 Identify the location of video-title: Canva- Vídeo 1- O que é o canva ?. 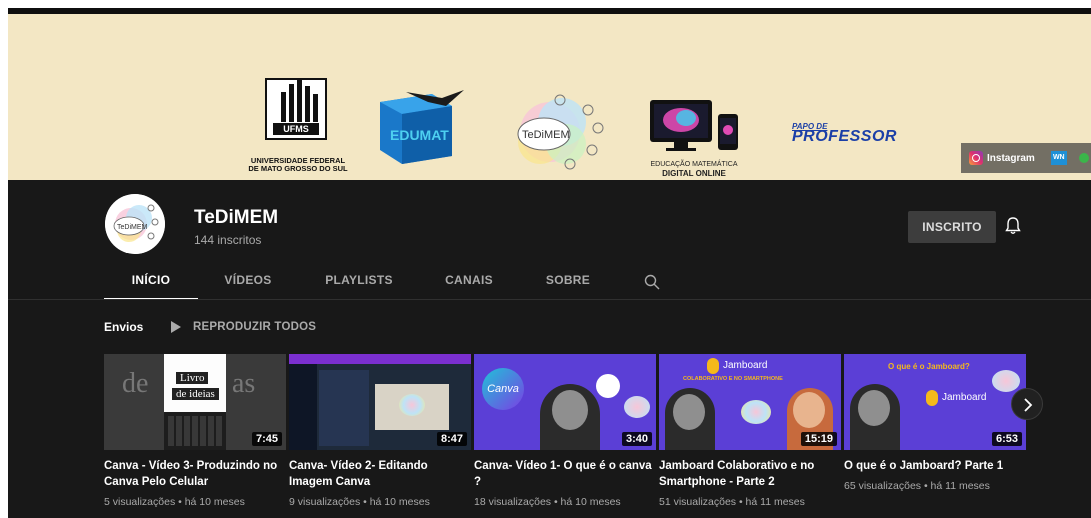
(563, 474).